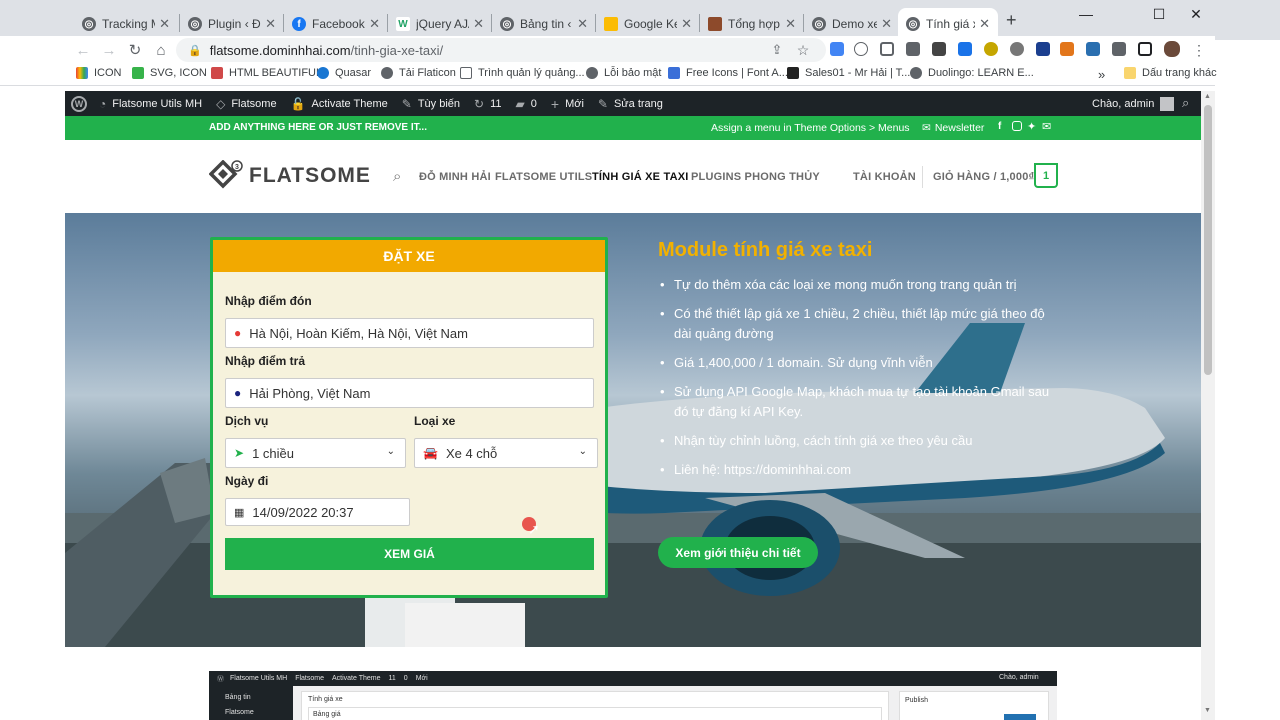  Describe the element at coordinates (1196, 14) in the screenshot. I see `window-close-icon: ✕` at that location.